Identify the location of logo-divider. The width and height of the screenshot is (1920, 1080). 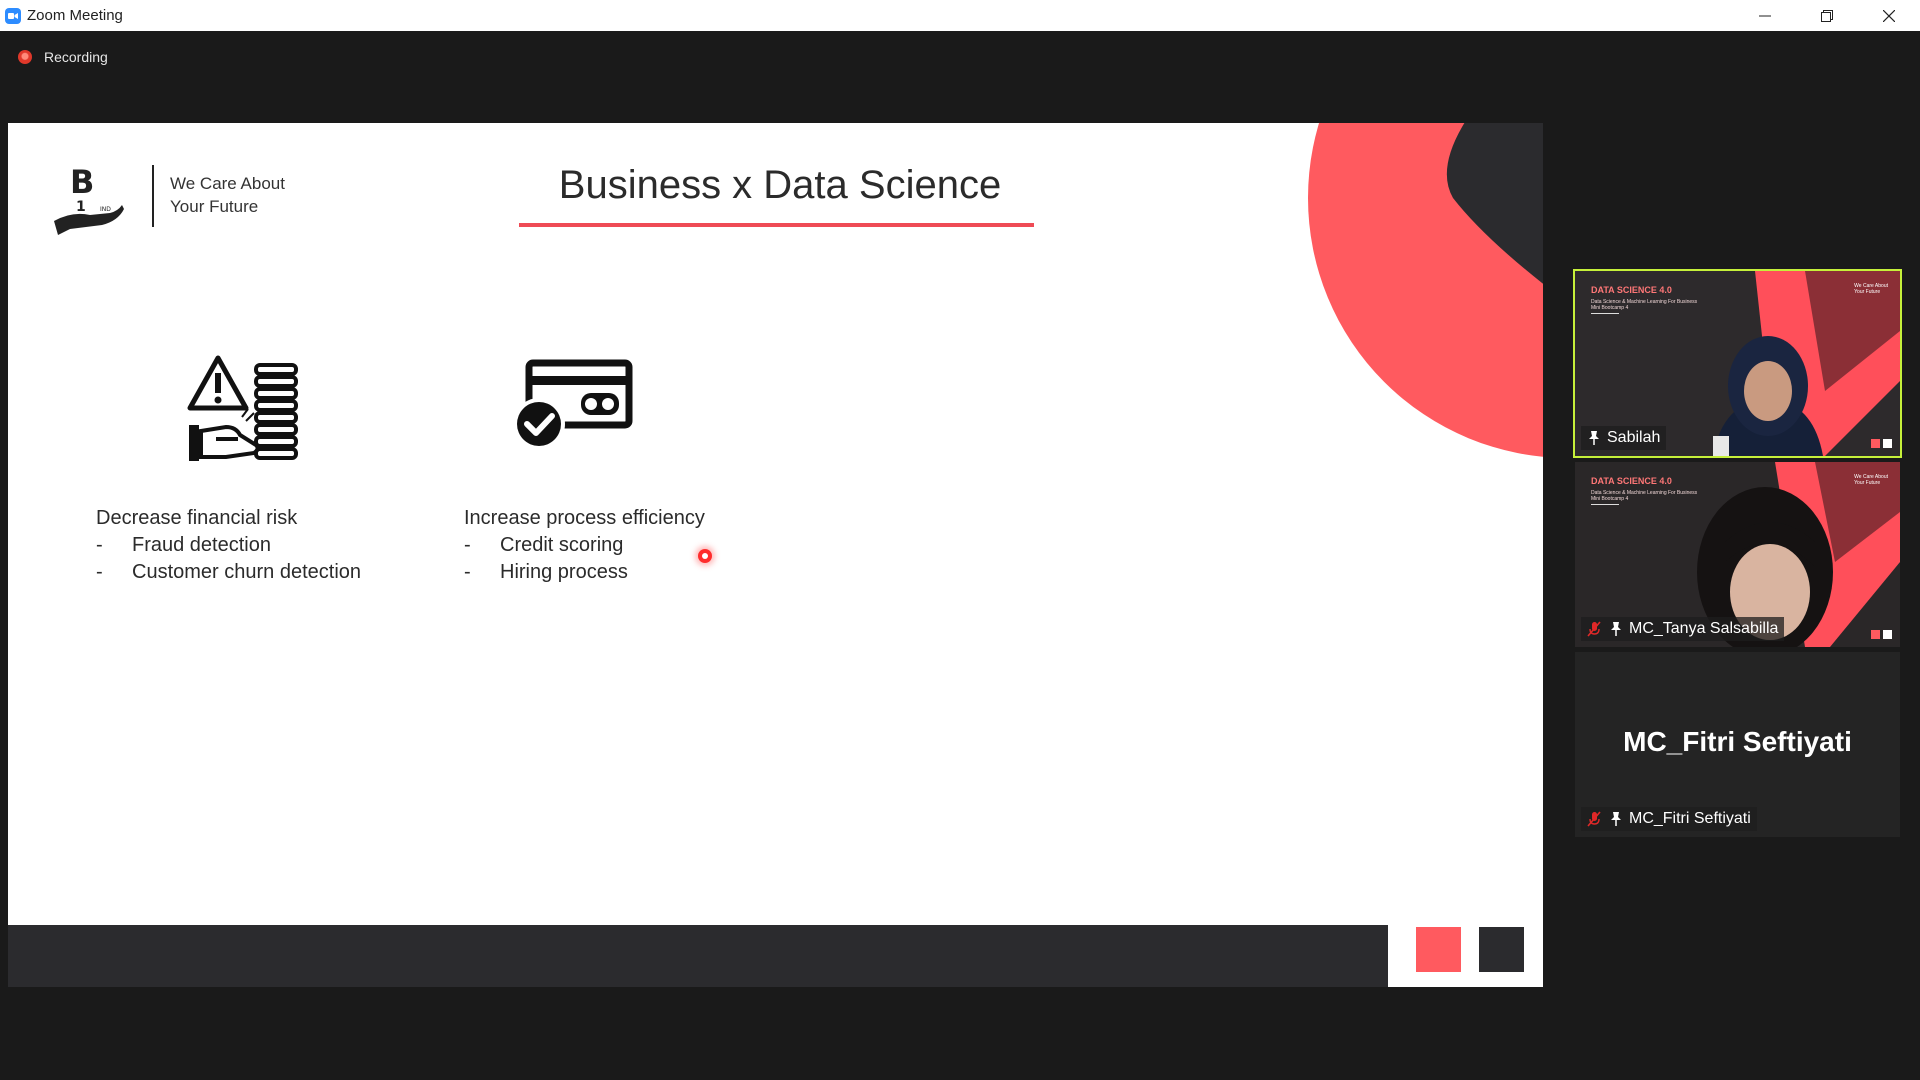
(153, 196).